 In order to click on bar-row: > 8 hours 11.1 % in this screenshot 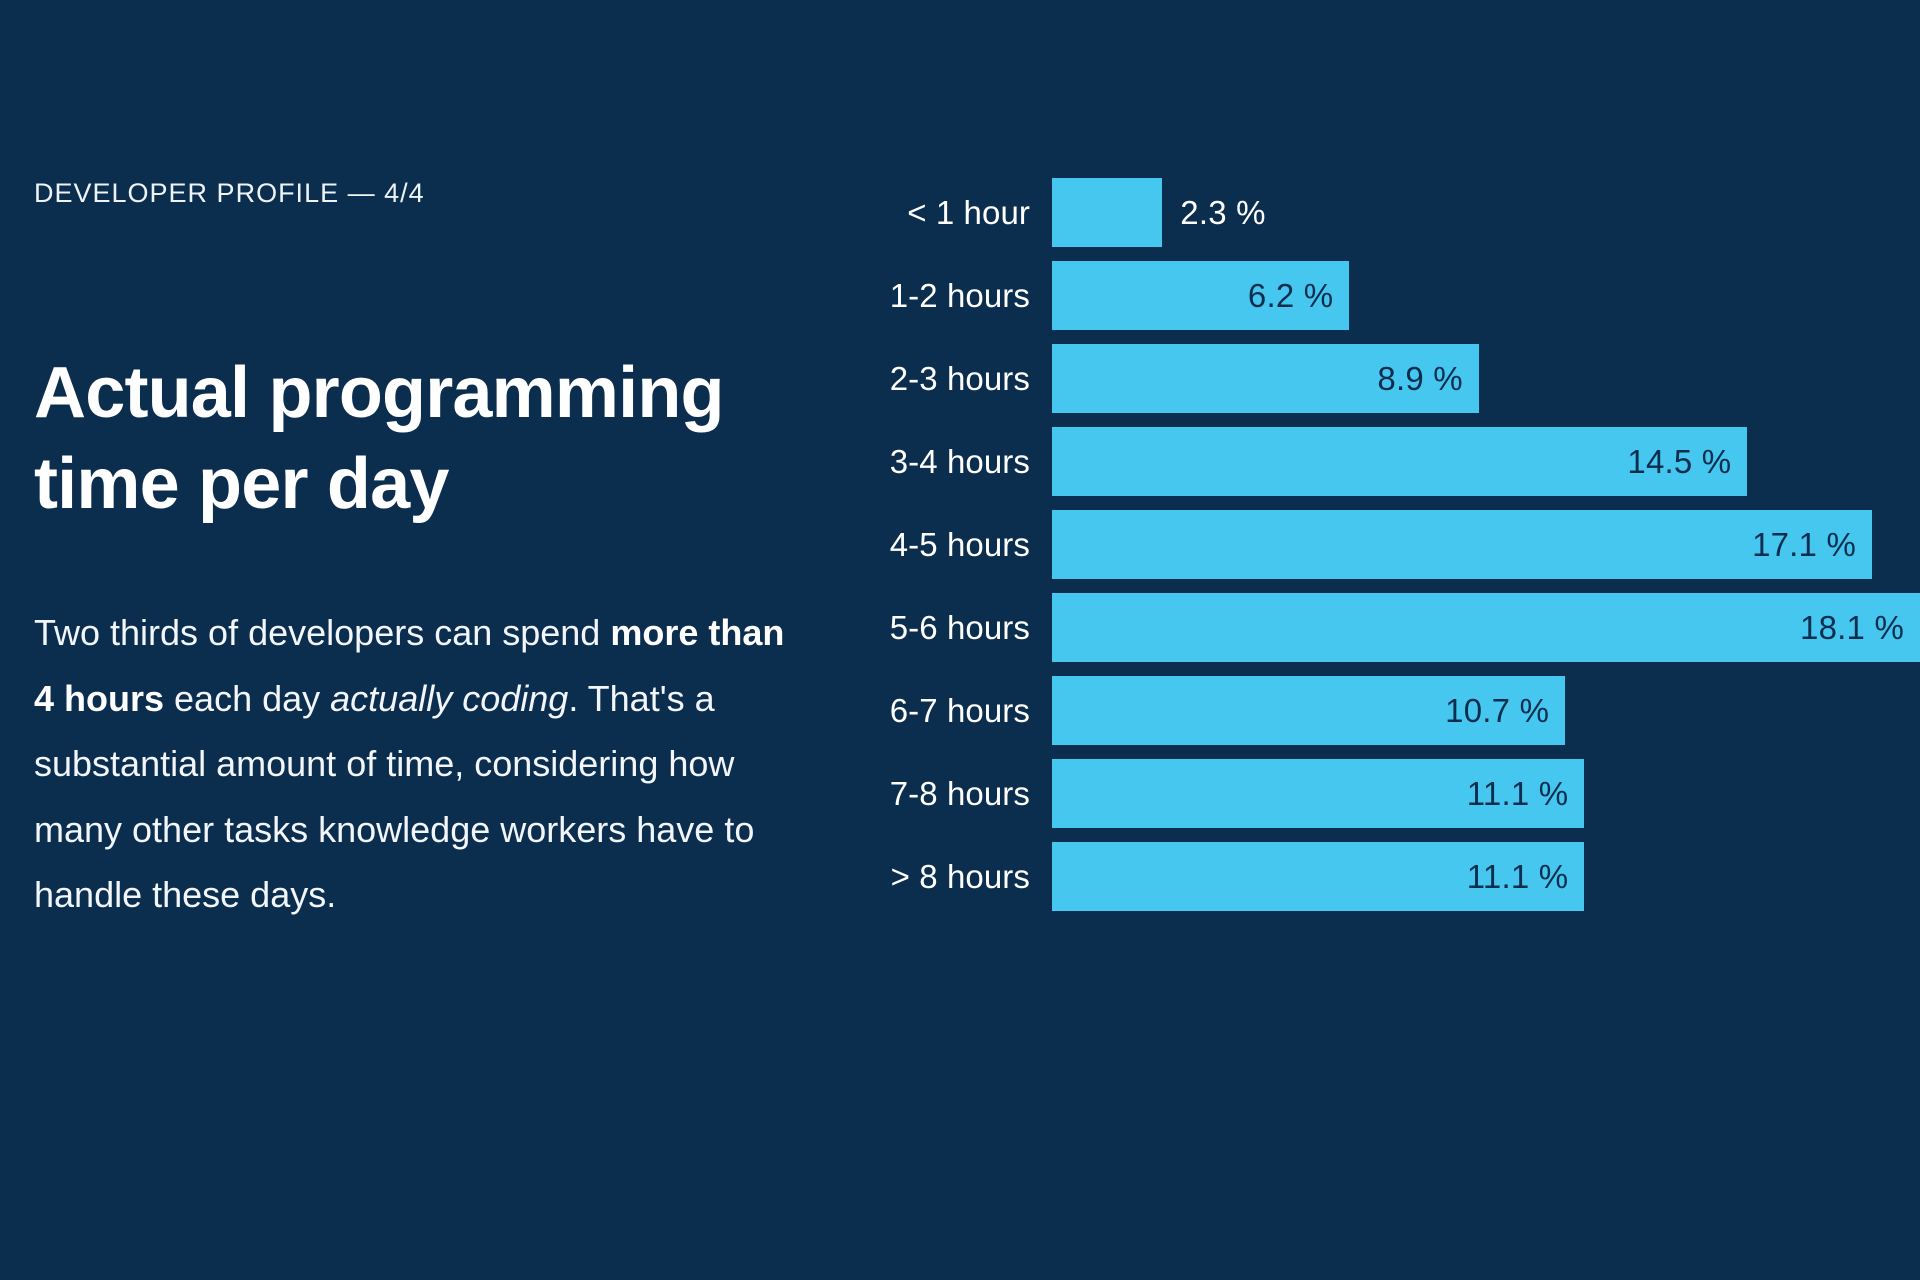, I will do `click(1390, 876)`.